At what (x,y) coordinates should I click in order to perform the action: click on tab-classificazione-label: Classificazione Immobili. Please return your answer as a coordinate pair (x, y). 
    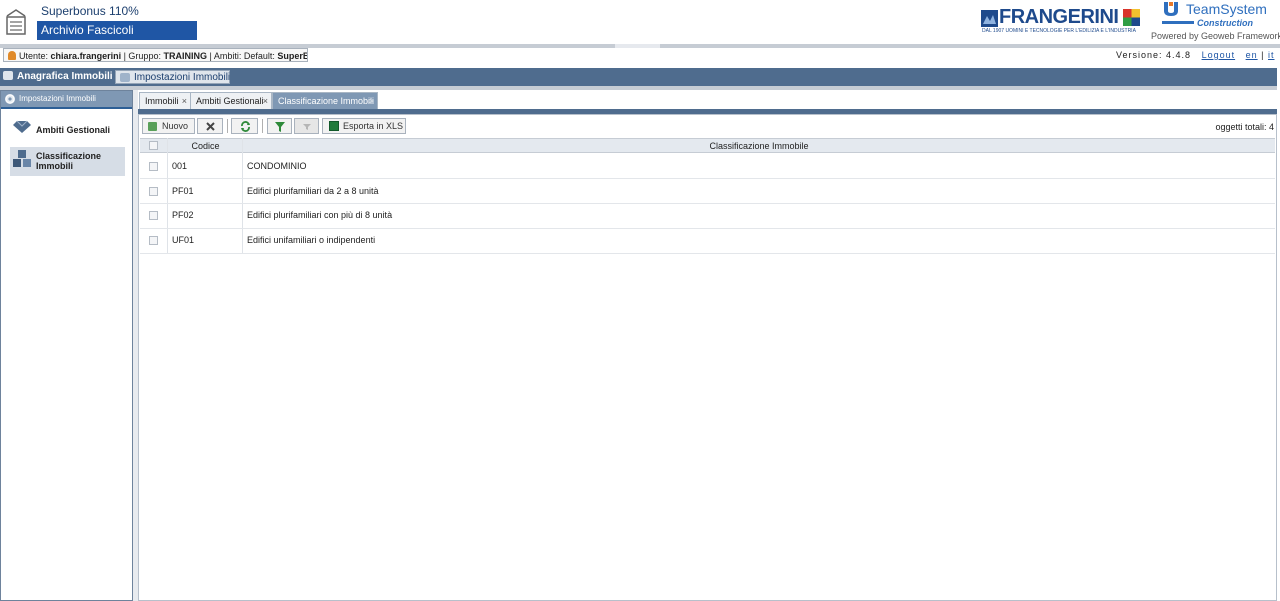
    Looking at the image, I should click on (326, 101).